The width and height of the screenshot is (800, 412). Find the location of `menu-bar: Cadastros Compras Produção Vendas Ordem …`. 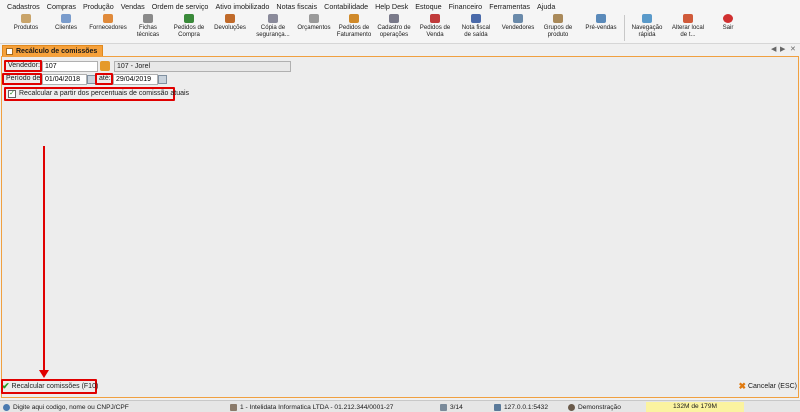

menu-bar: Cadastros Compras Produção Vendas Ordem … is located at coordinates (400, 6).